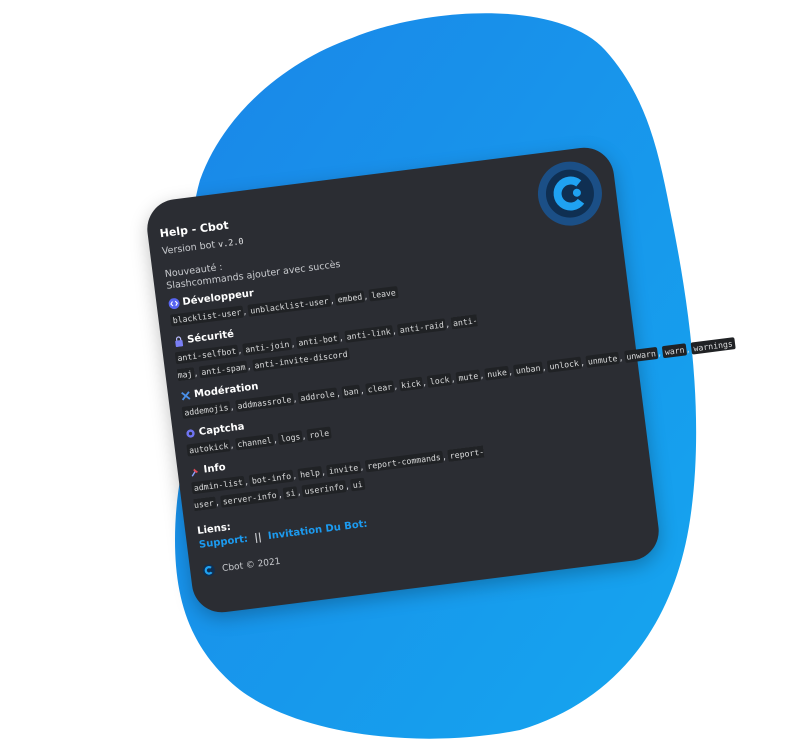 This screenshot has width=795, height=748. I want to click on pin-icon, so click(195, 471).